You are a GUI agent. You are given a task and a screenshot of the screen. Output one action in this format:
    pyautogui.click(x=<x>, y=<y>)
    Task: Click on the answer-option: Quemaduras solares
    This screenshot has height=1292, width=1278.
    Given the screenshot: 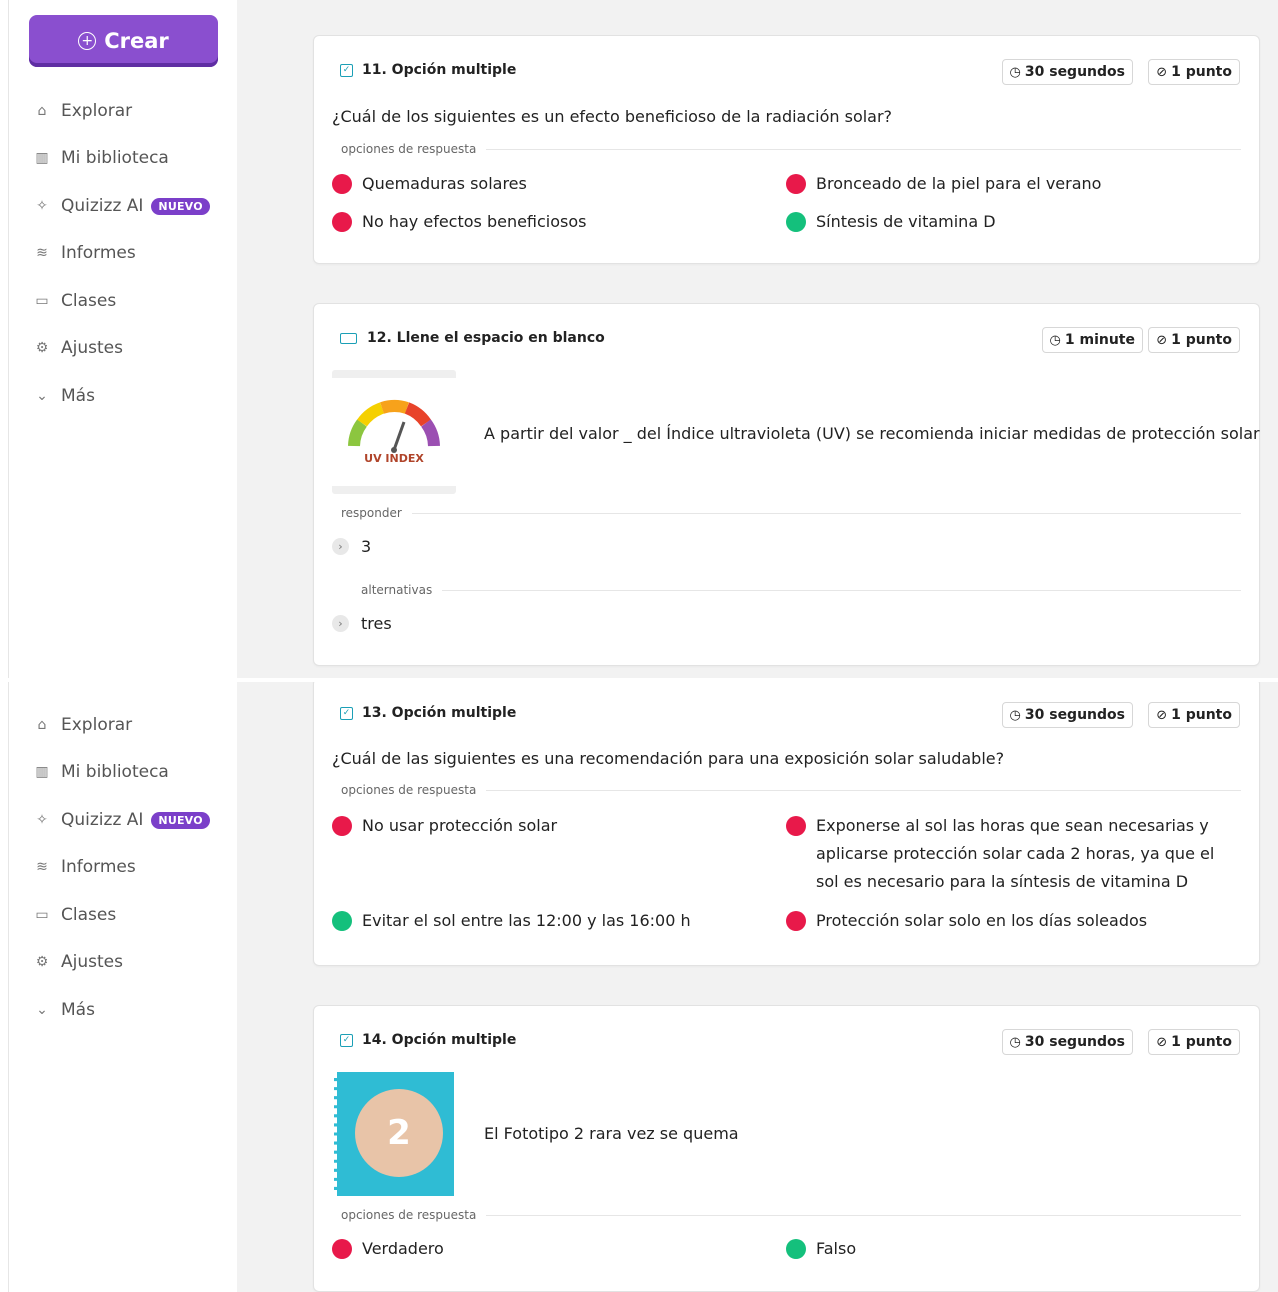 What is the action you would take?
    pyautogui.click(x=429, y=184)
    